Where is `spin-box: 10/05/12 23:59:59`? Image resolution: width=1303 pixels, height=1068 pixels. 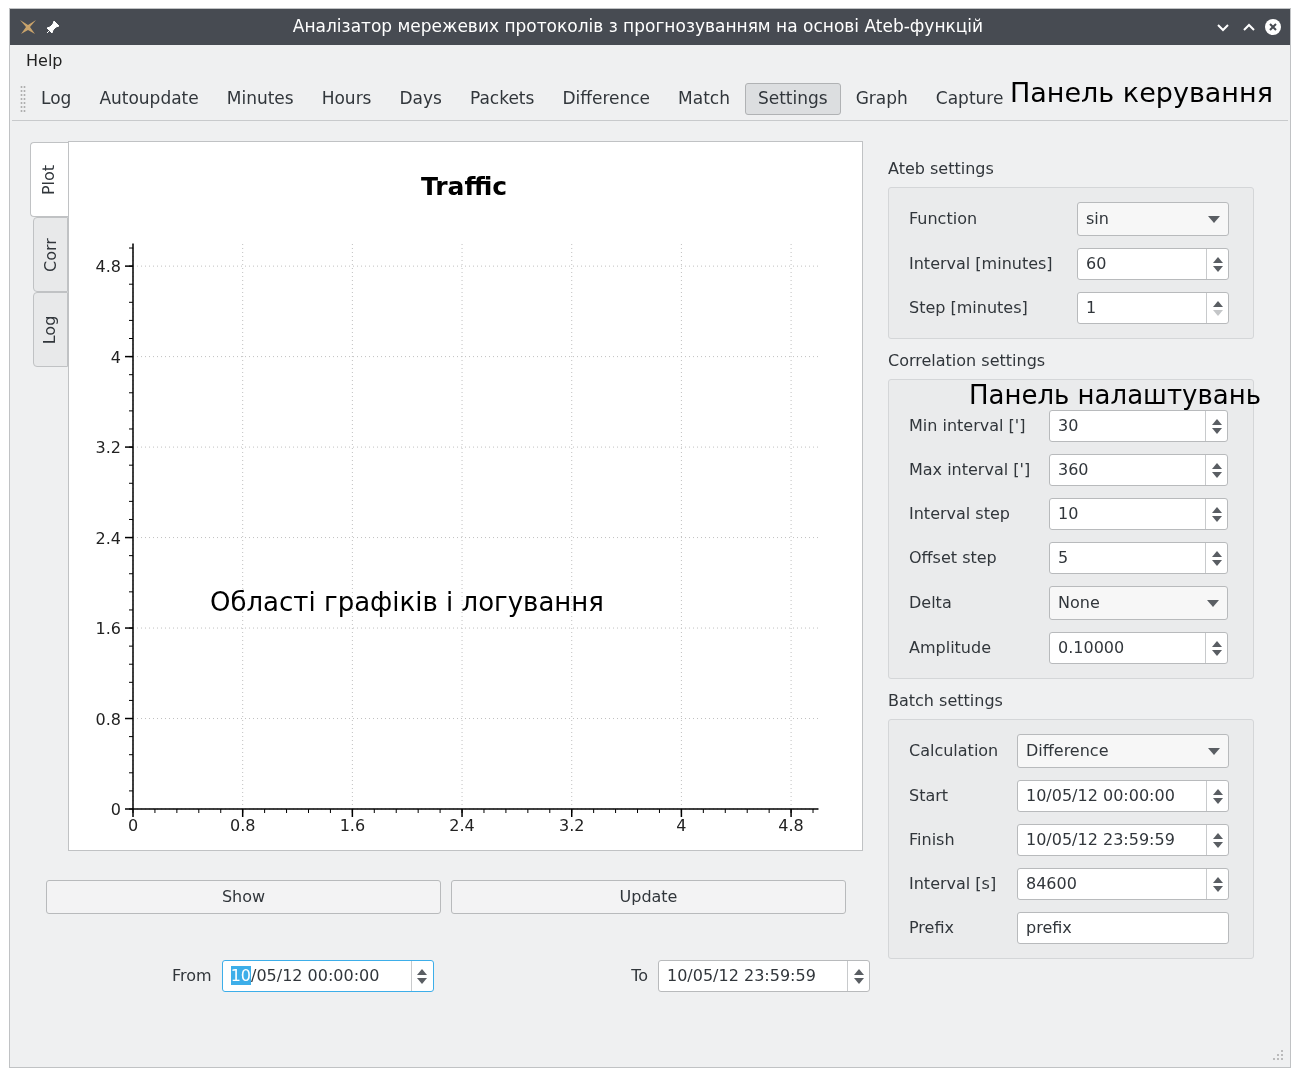 spin-box: 10/05/12 23:59:59 is located at coordinates (1123, 840).